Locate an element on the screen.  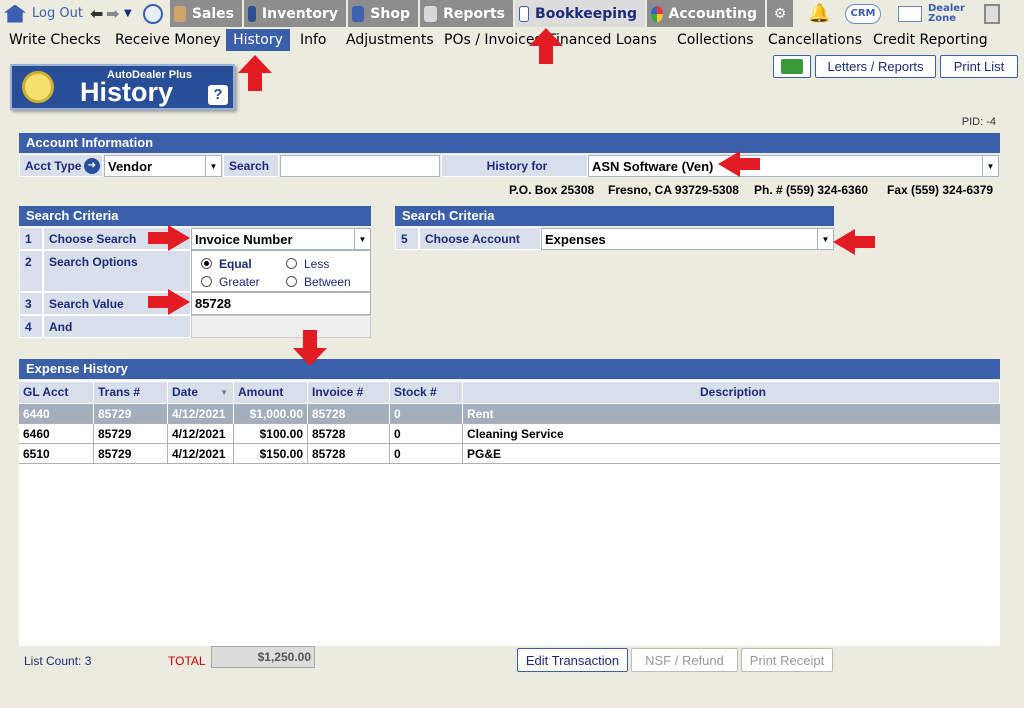
edit-transaction-button: Edit Transaction is located at coordinates (572, 660).